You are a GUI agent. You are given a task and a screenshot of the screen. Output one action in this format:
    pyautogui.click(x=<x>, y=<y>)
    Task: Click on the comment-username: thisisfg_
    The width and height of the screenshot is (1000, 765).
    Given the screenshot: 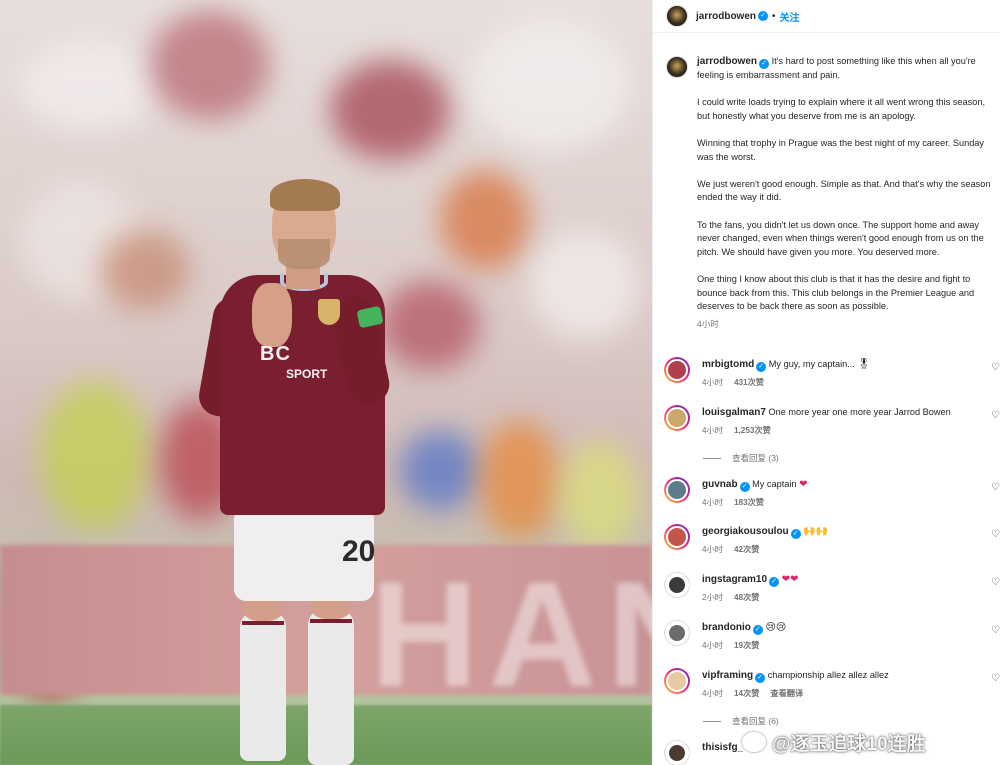 What is the action you would take?
    pyautogui.click(x=722, y=747)
    